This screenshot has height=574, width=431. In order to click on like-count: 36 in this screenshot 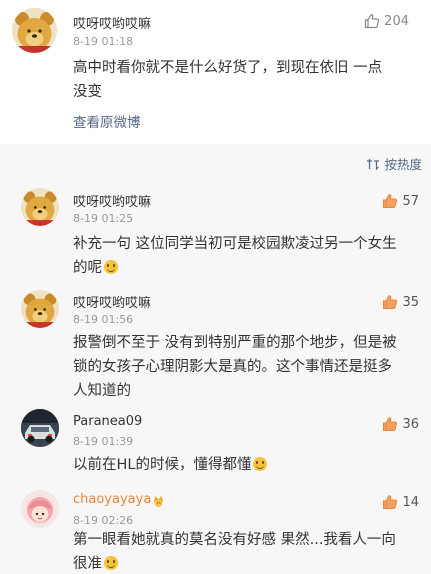, I will do `click(410, 424)`.